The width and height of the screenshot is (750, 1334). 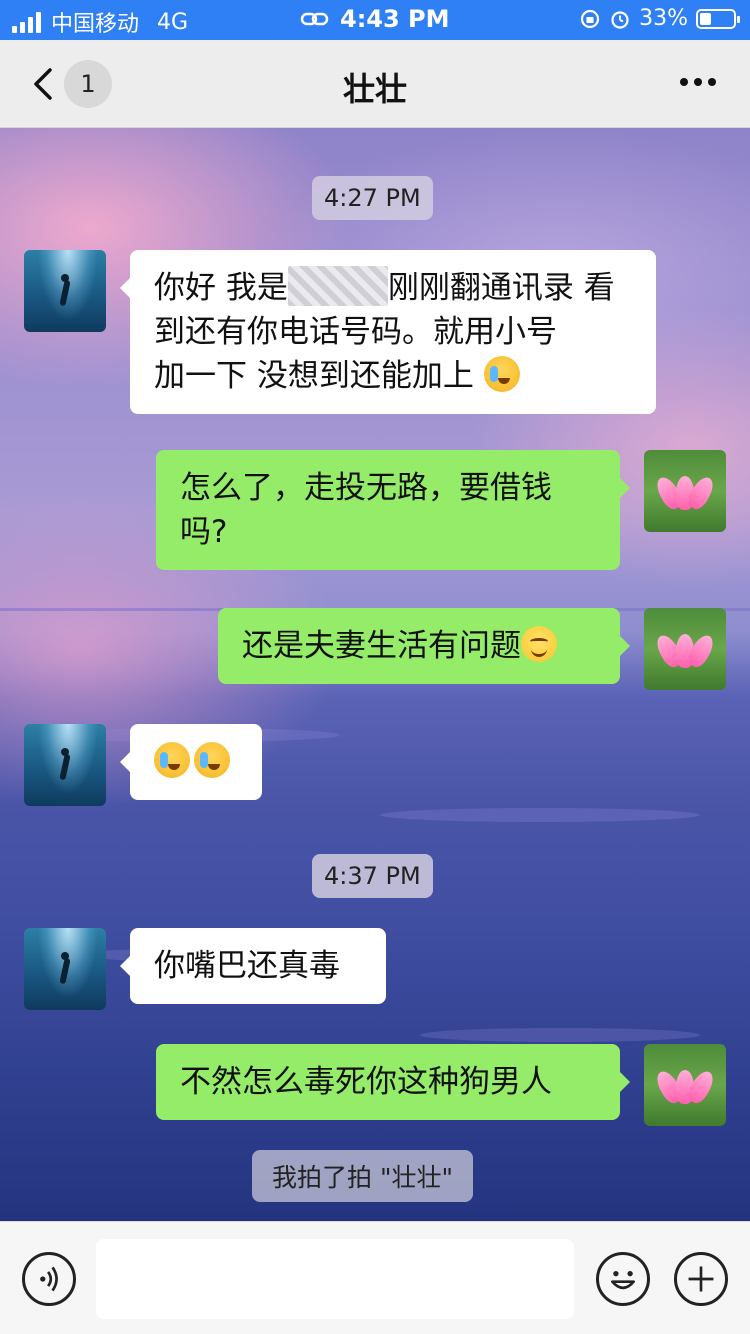 I want to click on message-text: 你好 我是, so click(x=221, y=288).